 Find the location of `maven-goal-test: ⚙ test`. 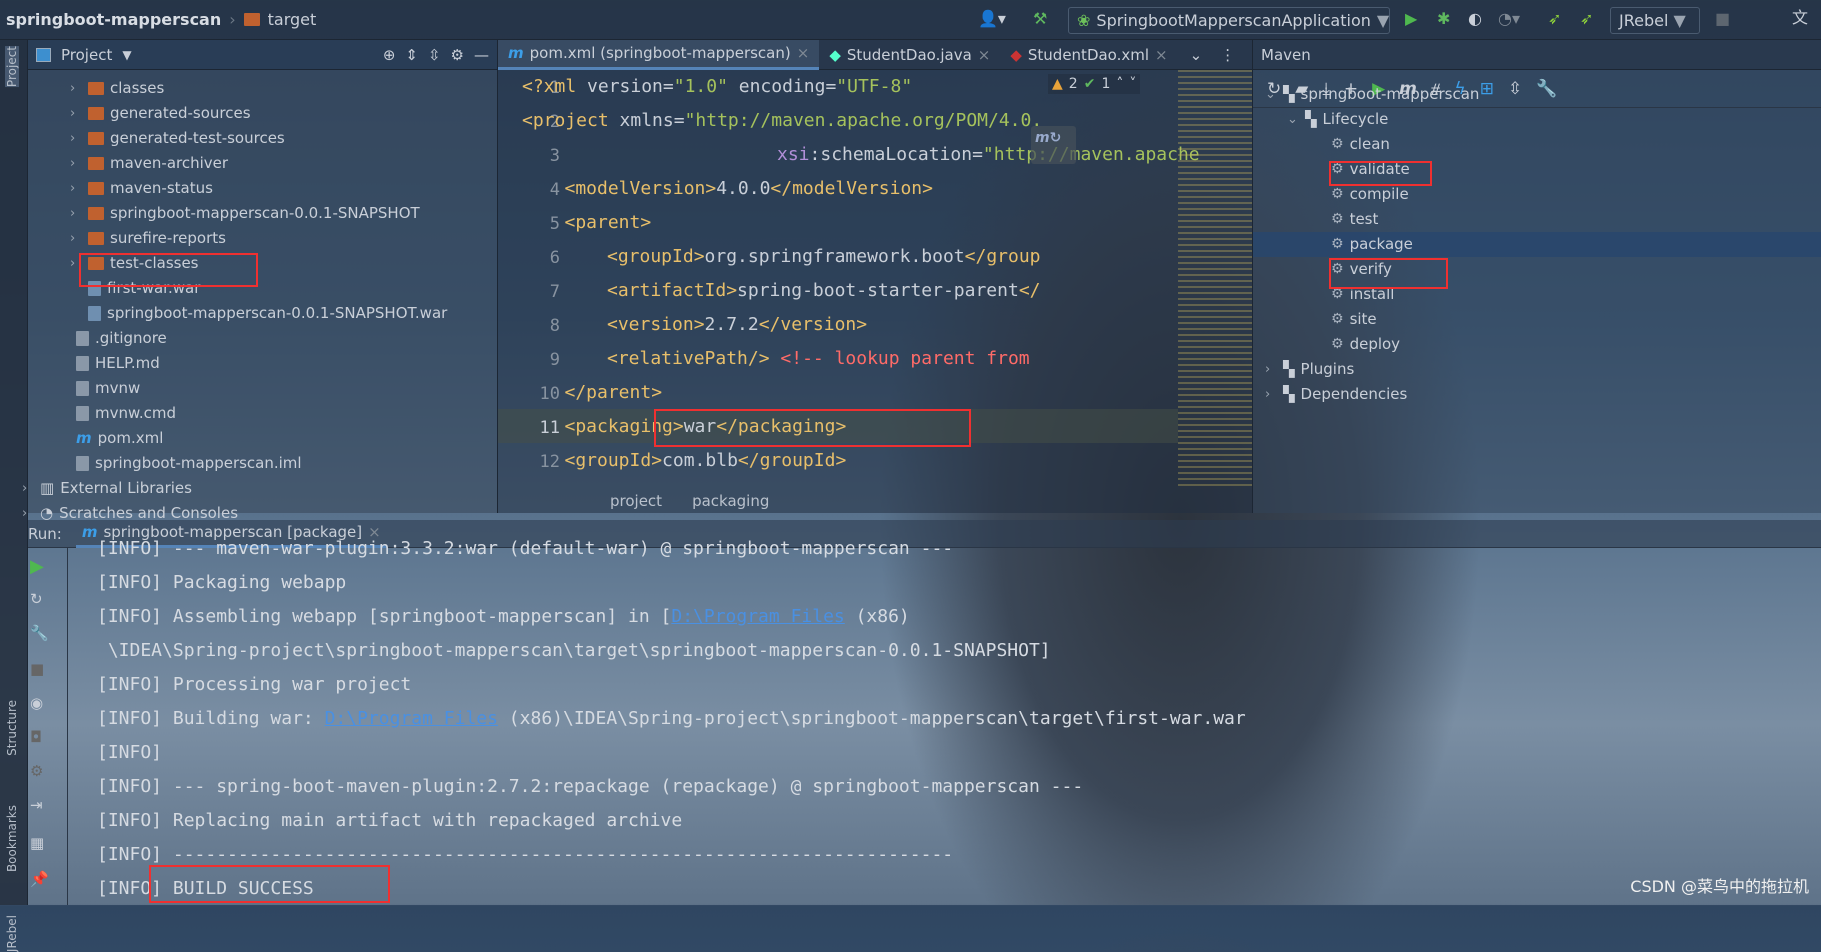

maven-goal-test: ⚙ test is located at coordinates (1354, 219).